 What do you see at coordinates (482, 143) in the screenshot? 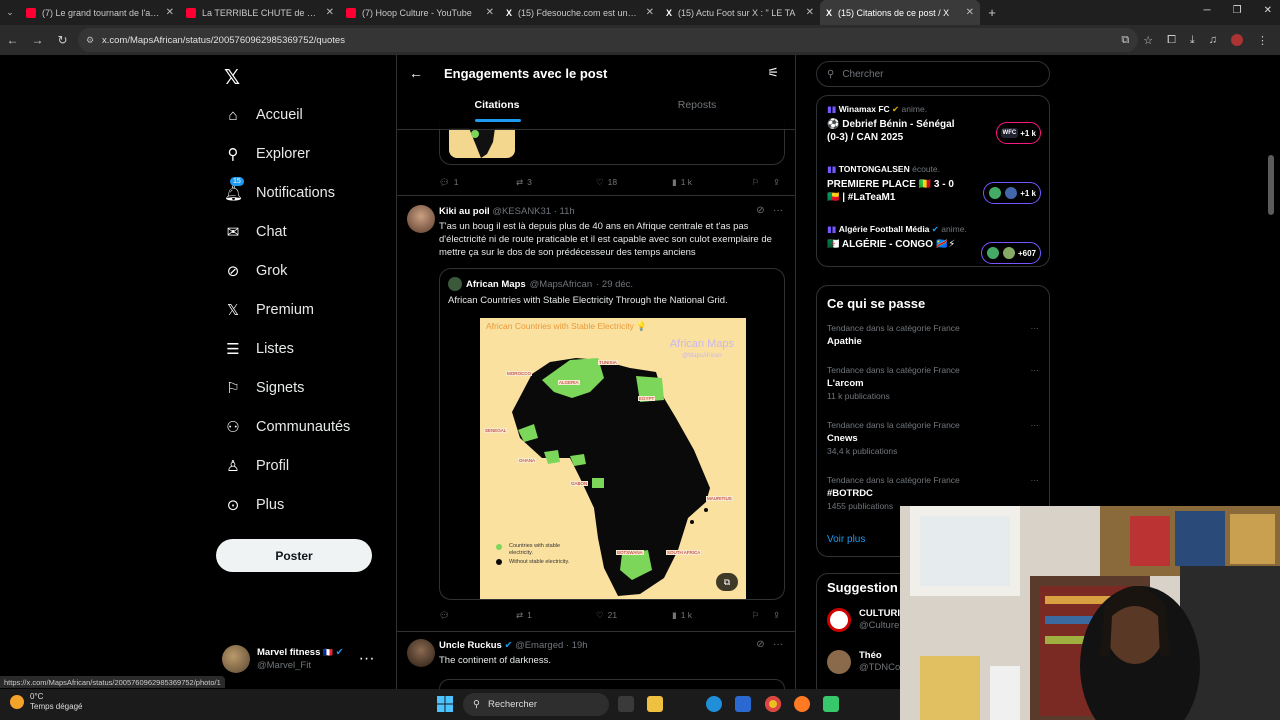
I see `previous-quote-image` at bounding box center [482, 143].